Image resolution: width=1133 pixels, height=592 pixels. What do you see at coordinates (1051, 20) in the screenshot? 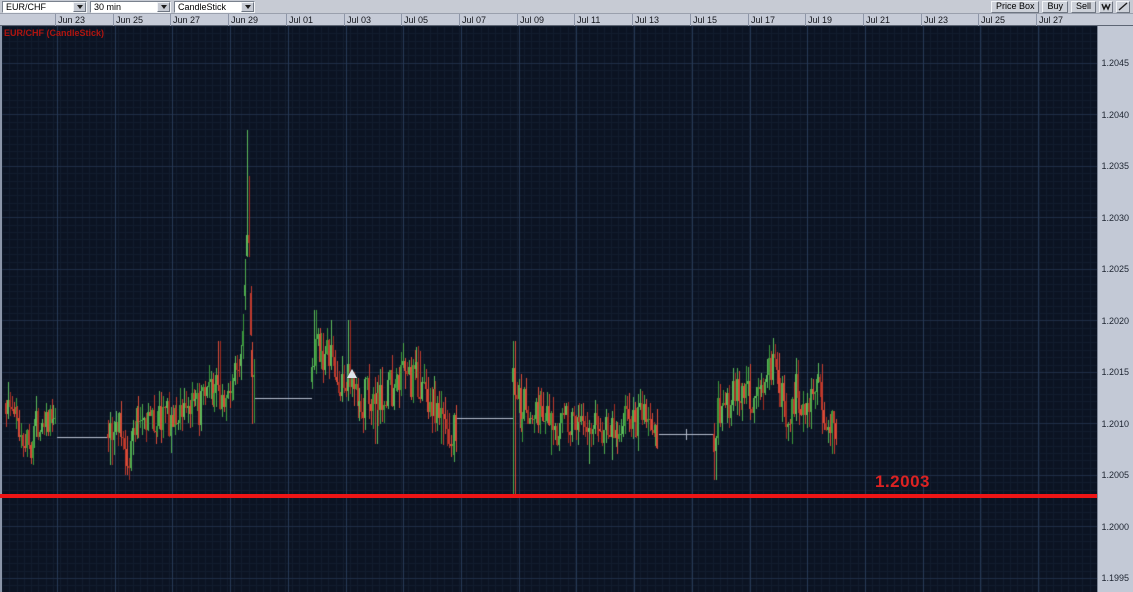
I see `date-tick-label: Jul 27` at bounding box center [1051, 20].